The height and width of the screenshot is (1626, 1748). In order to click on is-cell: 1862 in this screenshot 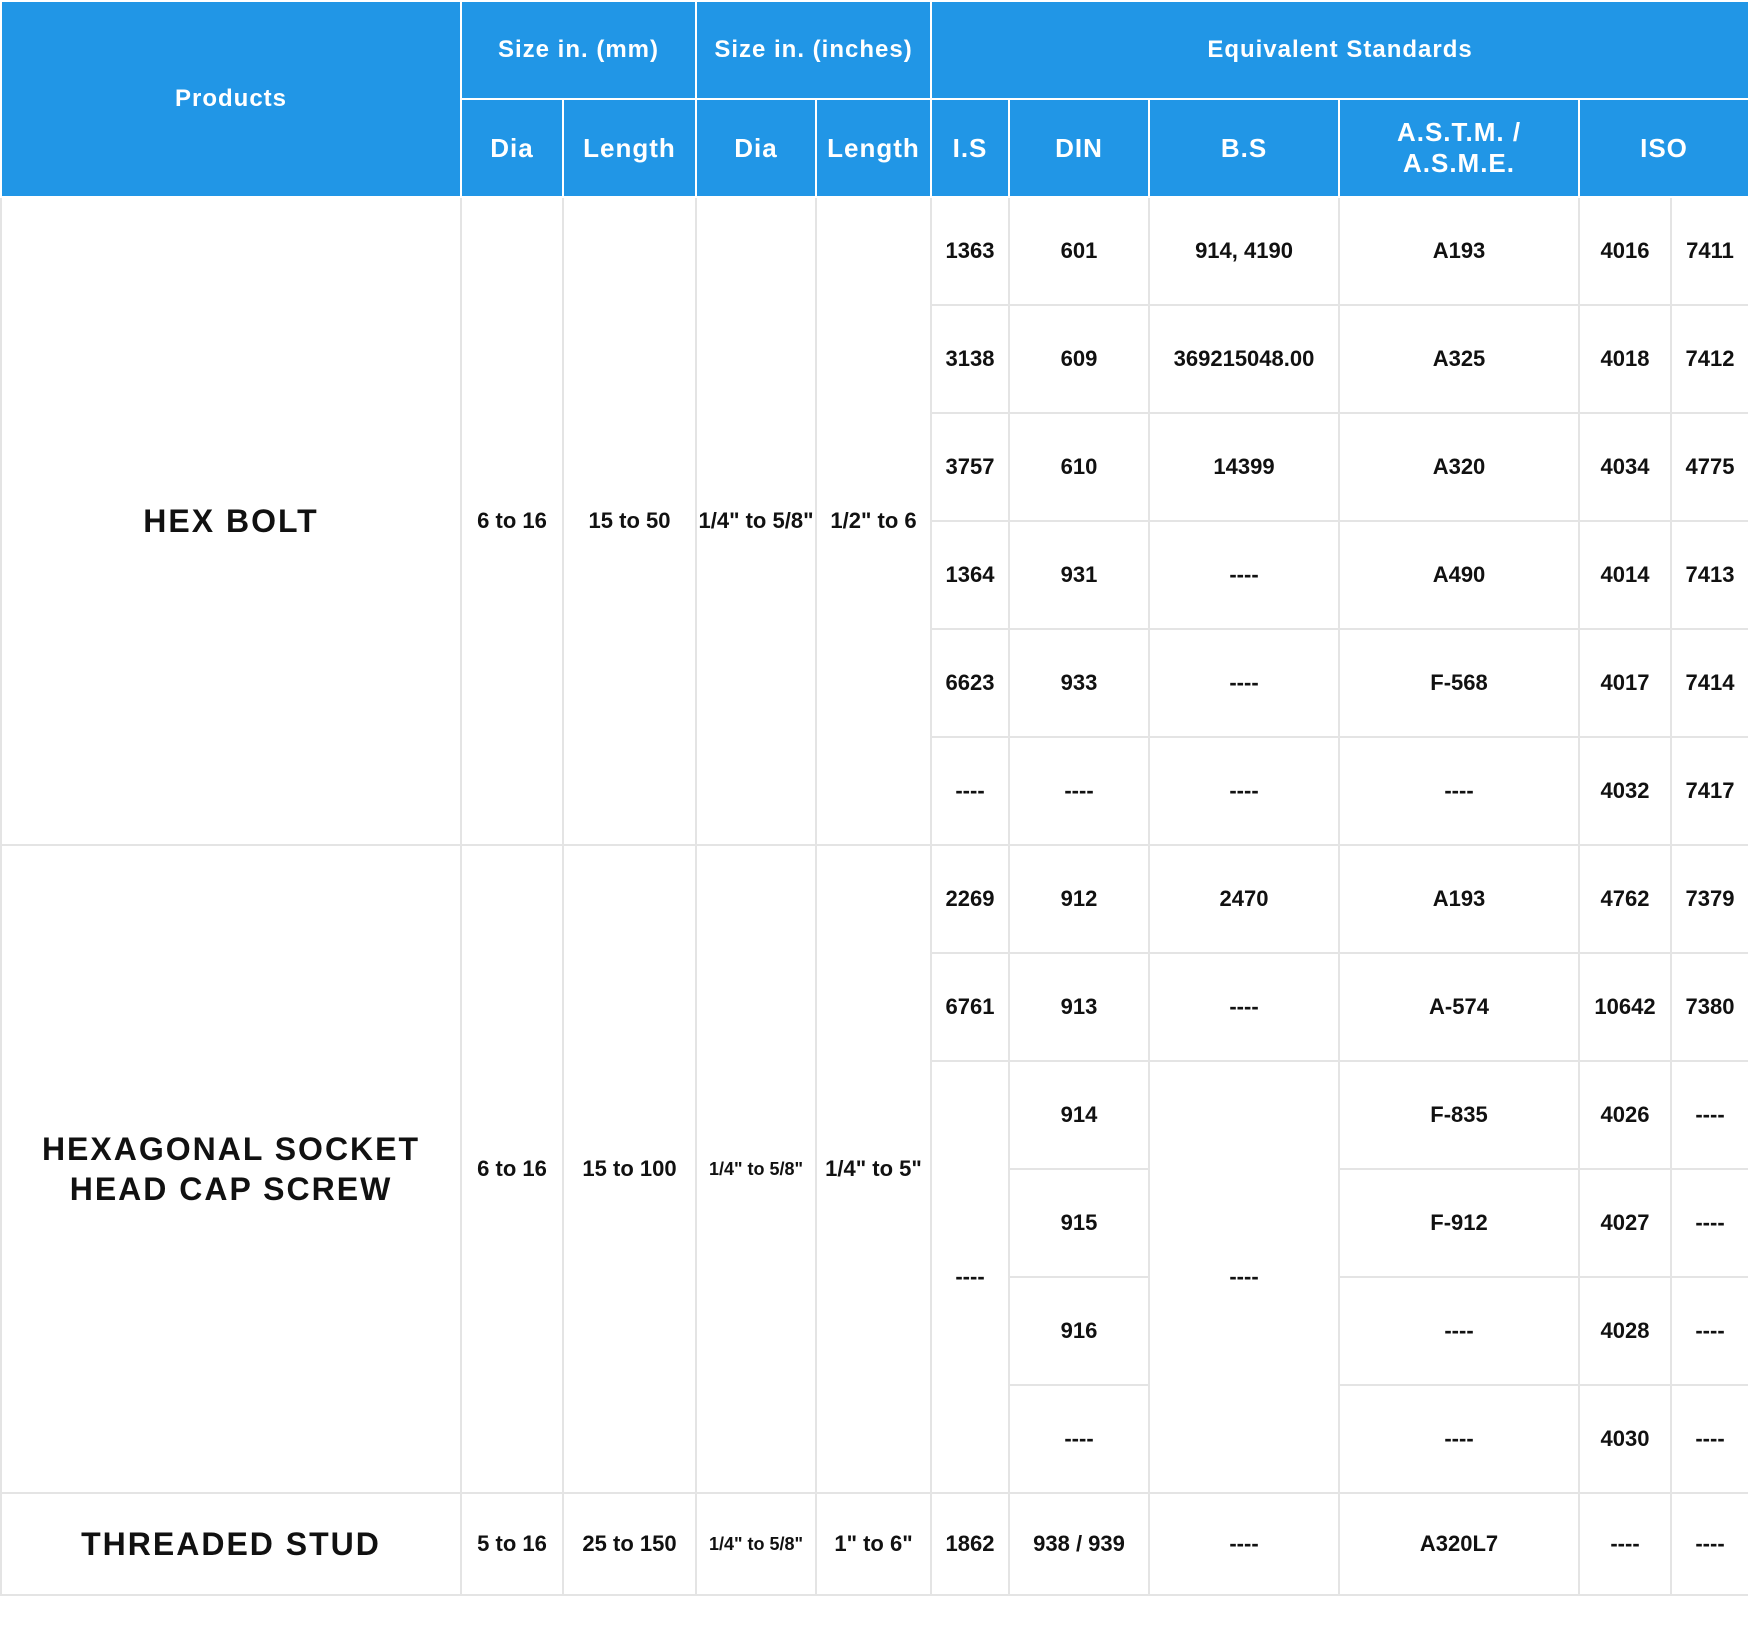, I will do `click(970, 1544)`.